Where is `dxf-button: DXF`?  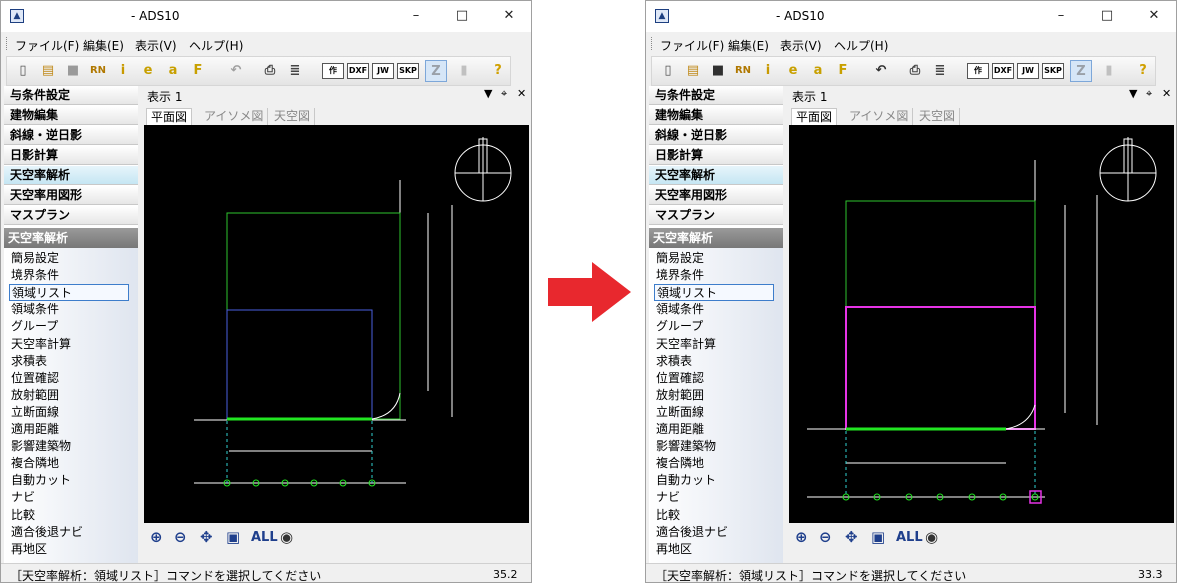
dxf-button: DXF is located at coordinates (1003, 71).